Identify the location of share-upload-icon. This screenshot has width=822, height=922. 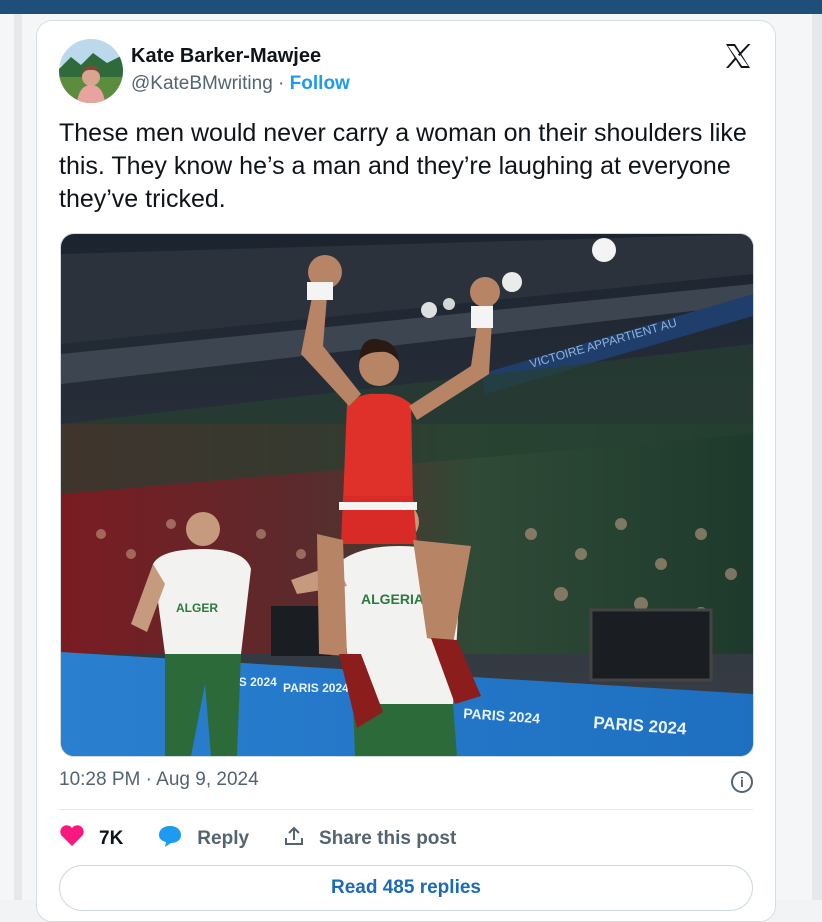
(294, 839).